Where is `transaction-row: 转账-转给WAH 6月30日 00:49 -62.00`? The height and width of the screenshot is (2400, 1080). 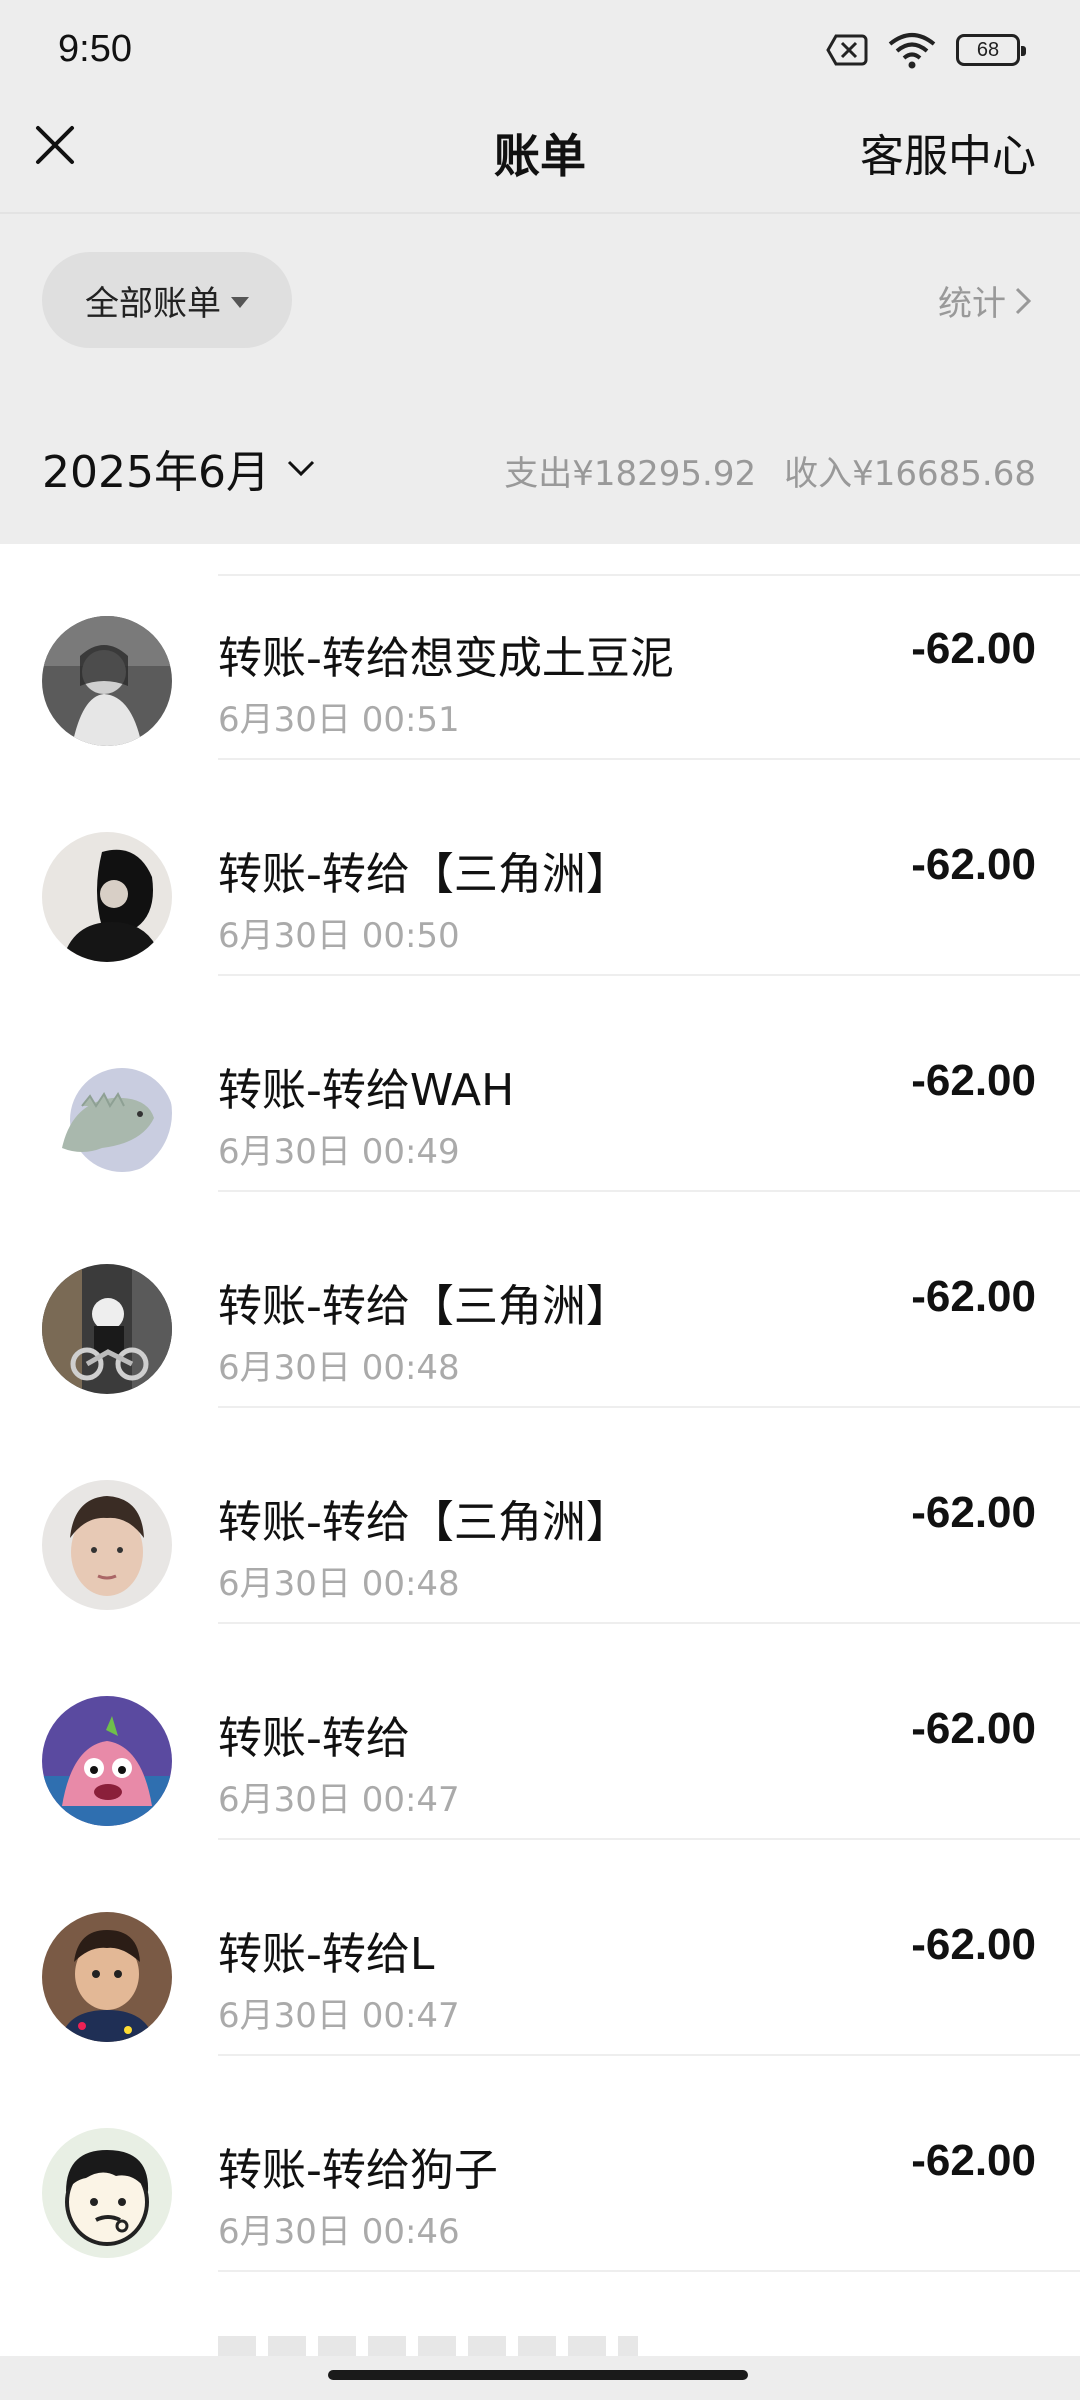
transaction-row: 转账-转给WAH 6月30日 00:49 -62.00 is located at coordinates (540, 1084).